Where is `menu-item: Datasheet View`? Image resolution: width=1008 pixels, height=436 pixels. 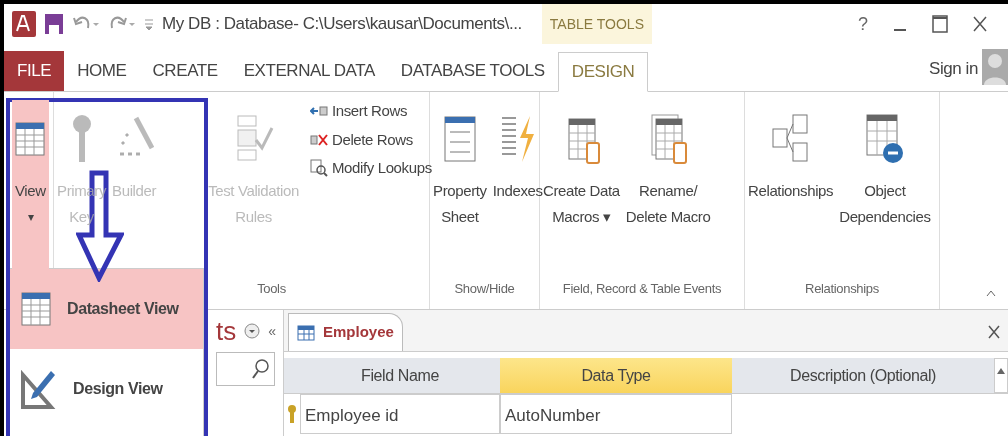 menu-item: Datasheet View is located at coordinates (106, 309).